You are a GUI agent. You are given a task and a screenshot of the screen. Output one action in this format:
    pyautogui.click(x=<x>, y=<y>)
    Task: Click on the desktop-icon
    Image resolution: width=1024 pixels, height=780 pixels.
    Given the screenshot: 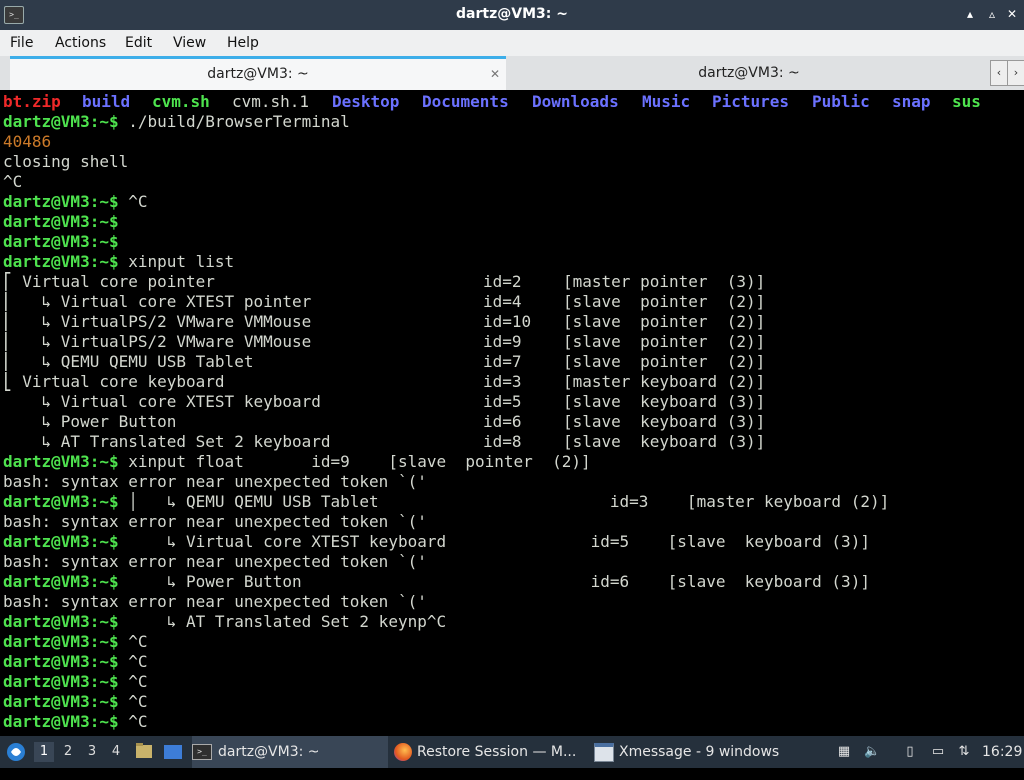 What is the action you would take?
    pyautogui.click(x=173, y=752)
    